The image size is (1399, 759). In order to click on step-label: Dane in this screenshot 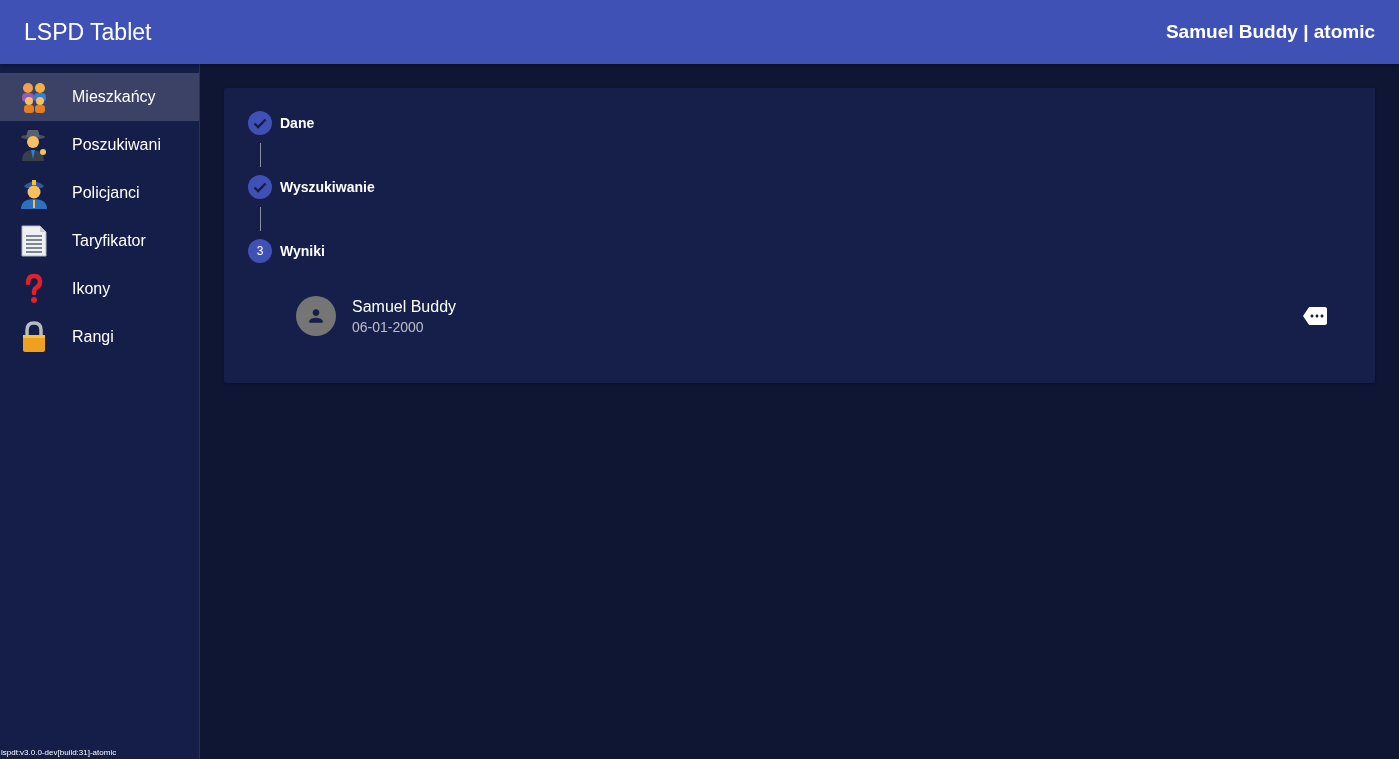, I will do `click(297, 123)`.